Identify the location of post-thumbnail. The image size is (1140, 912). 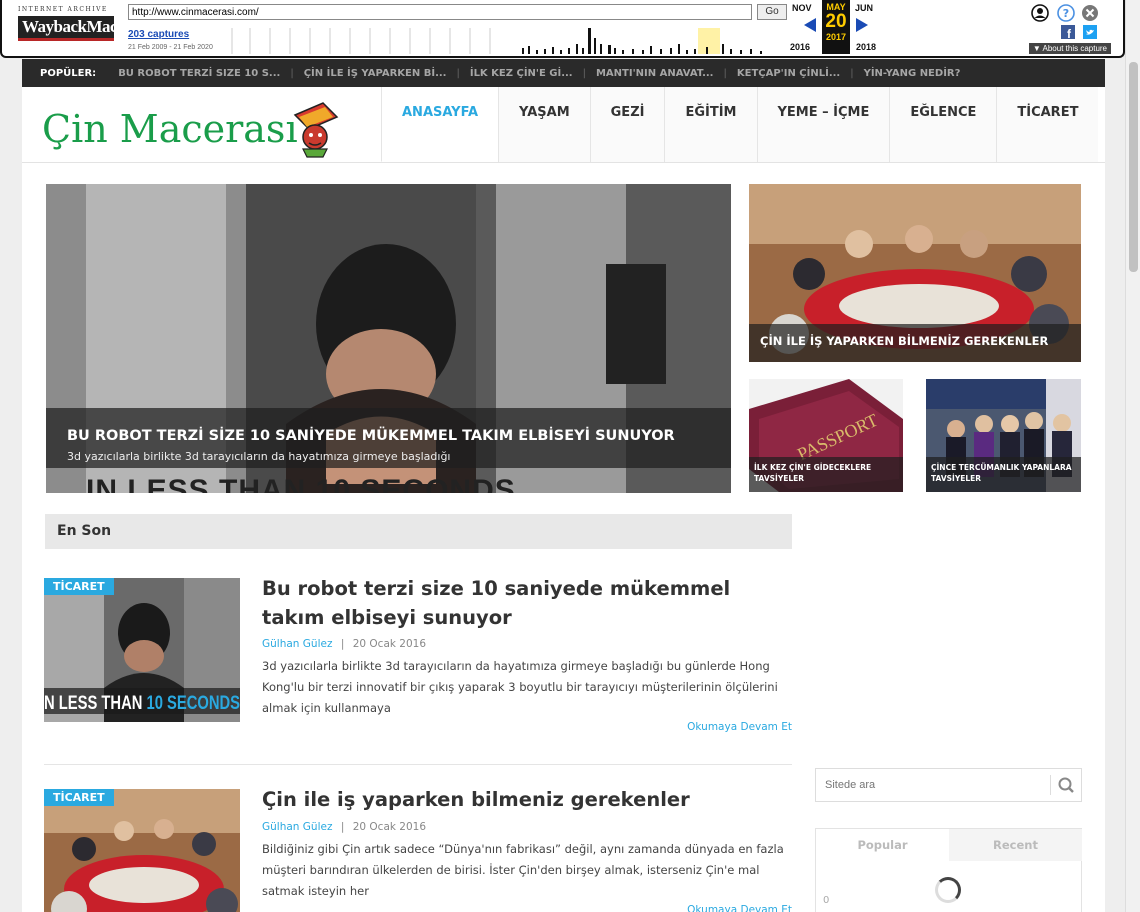
(142, 850).